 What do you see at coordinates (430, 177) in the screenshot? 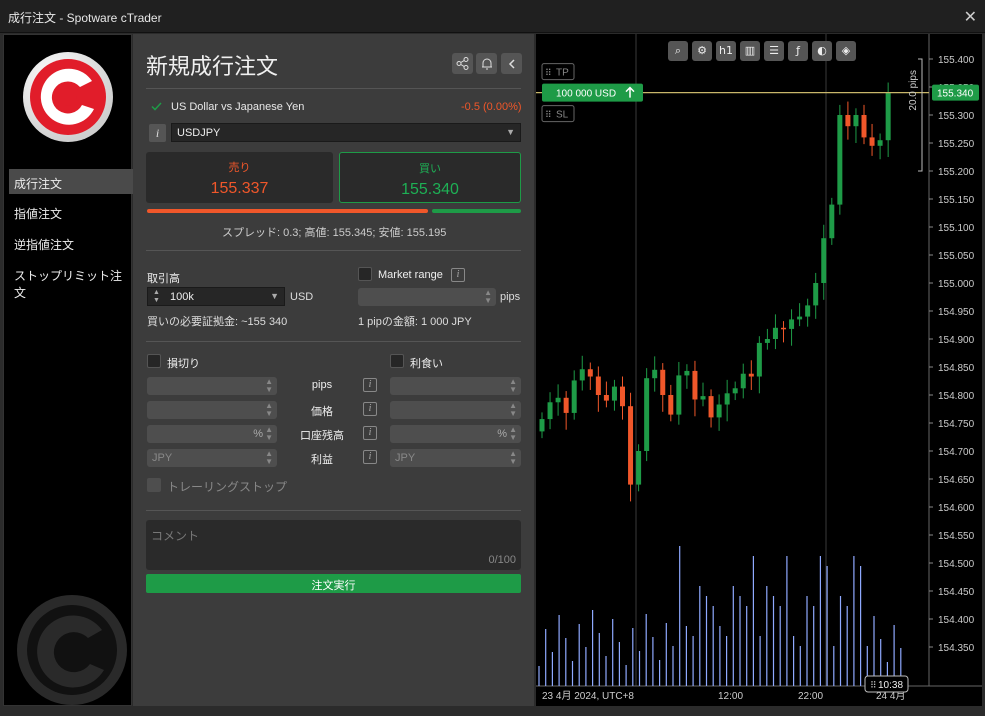
I see `buy-button: 買い 155.340` at bounding box center [430, 177].